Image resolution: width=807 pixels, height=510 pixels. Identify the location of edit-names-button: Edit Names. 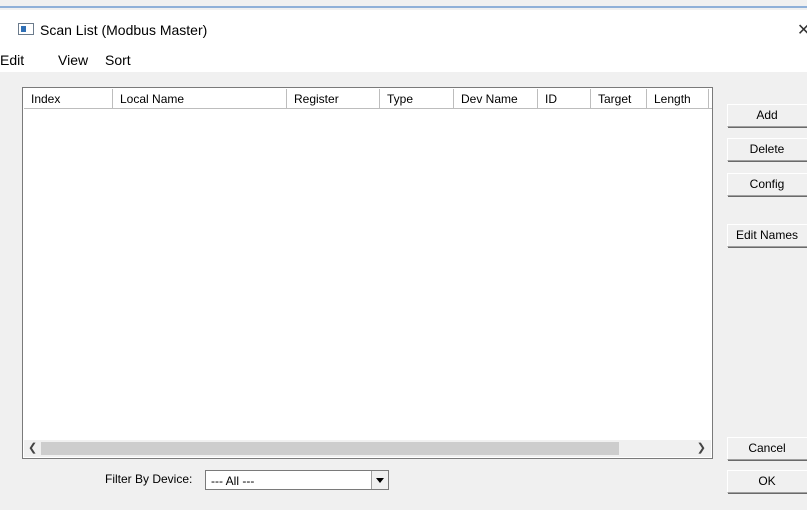
(767, 235).